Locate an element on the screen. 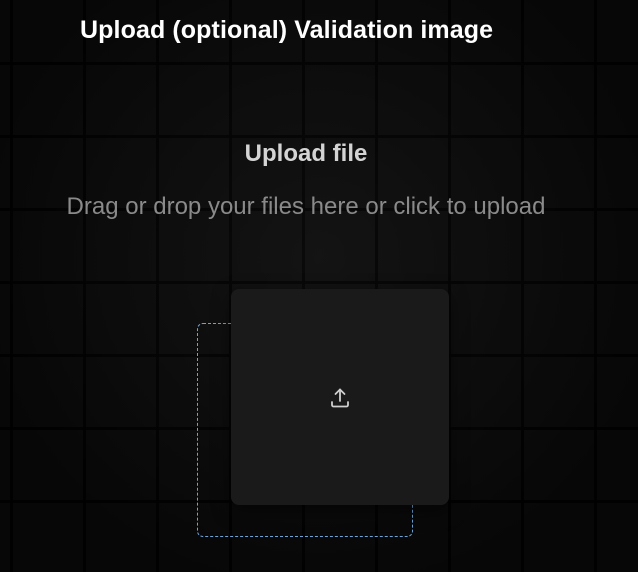  upload-heading: Upload file is located at coordinates (306, 153).